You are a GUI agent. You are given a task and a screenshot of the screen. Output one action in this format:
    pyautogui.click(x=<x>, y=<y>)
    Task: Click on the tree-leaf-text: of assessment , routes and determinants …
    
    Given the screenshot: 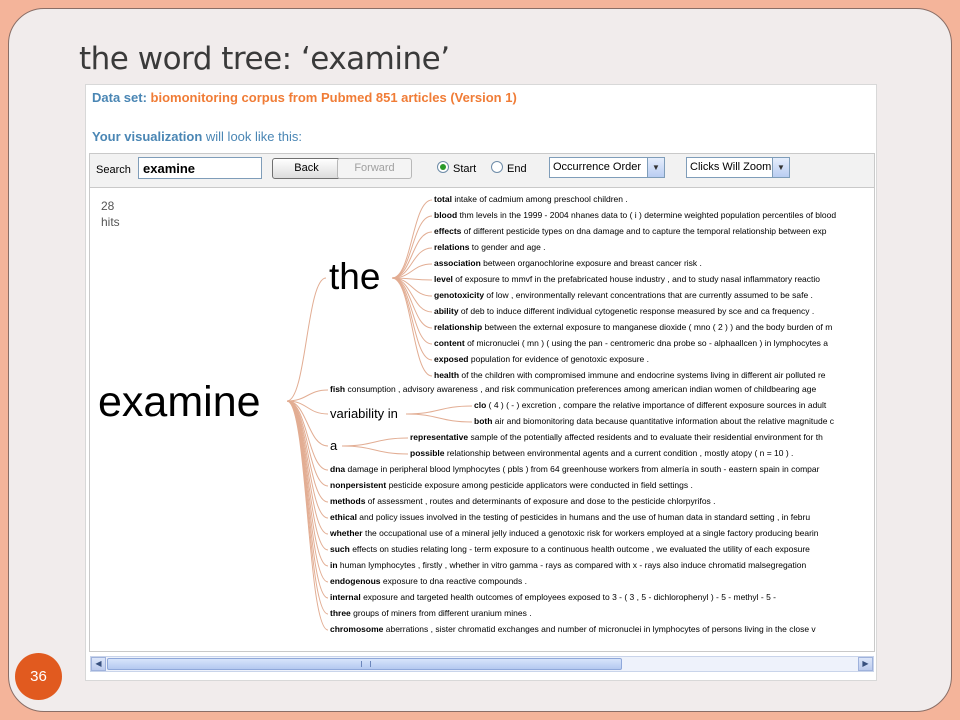 What is the action you would take?
    pyautogui.click(x=540, y=501)
    